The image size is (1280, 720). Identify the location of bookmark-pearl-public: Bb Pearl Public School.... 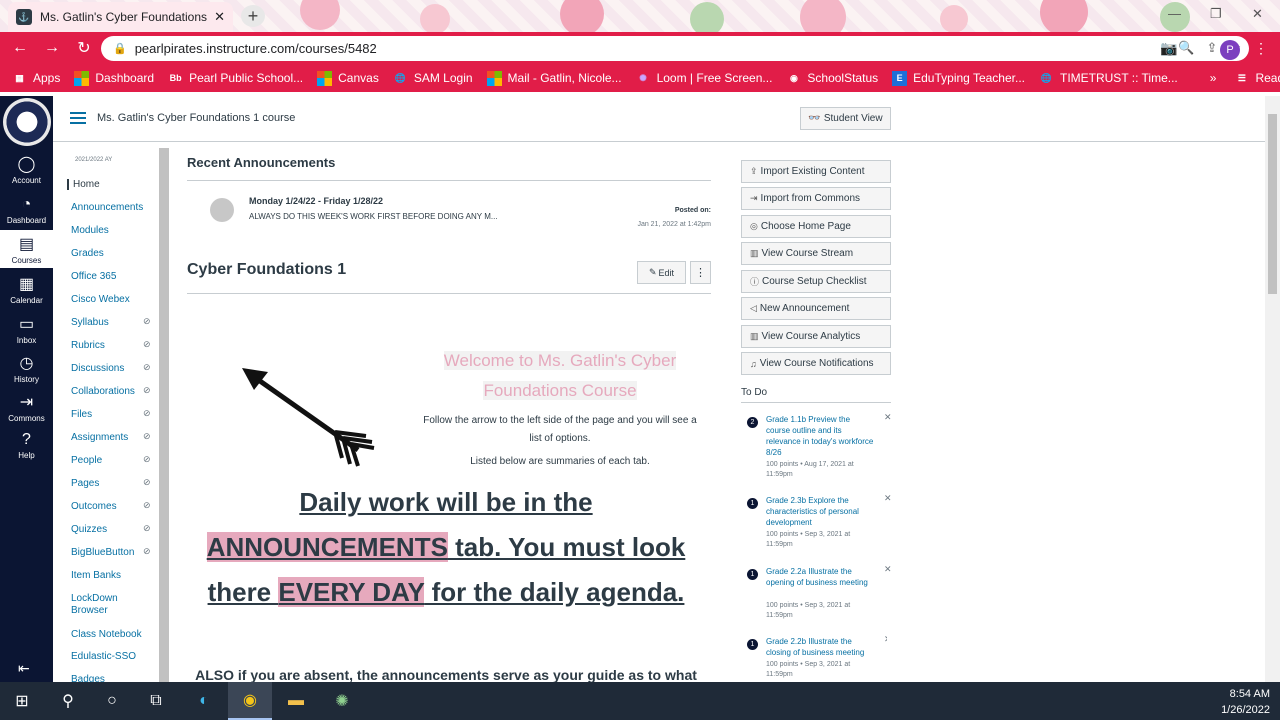
(236, 78).